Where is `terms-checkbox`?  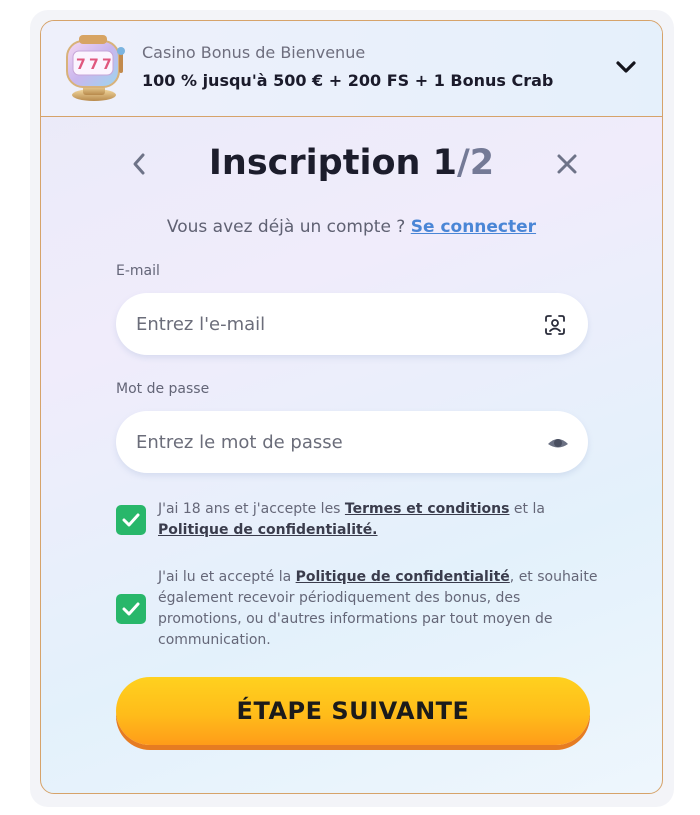 terms-checkbox is located at coordinates (131, 520).